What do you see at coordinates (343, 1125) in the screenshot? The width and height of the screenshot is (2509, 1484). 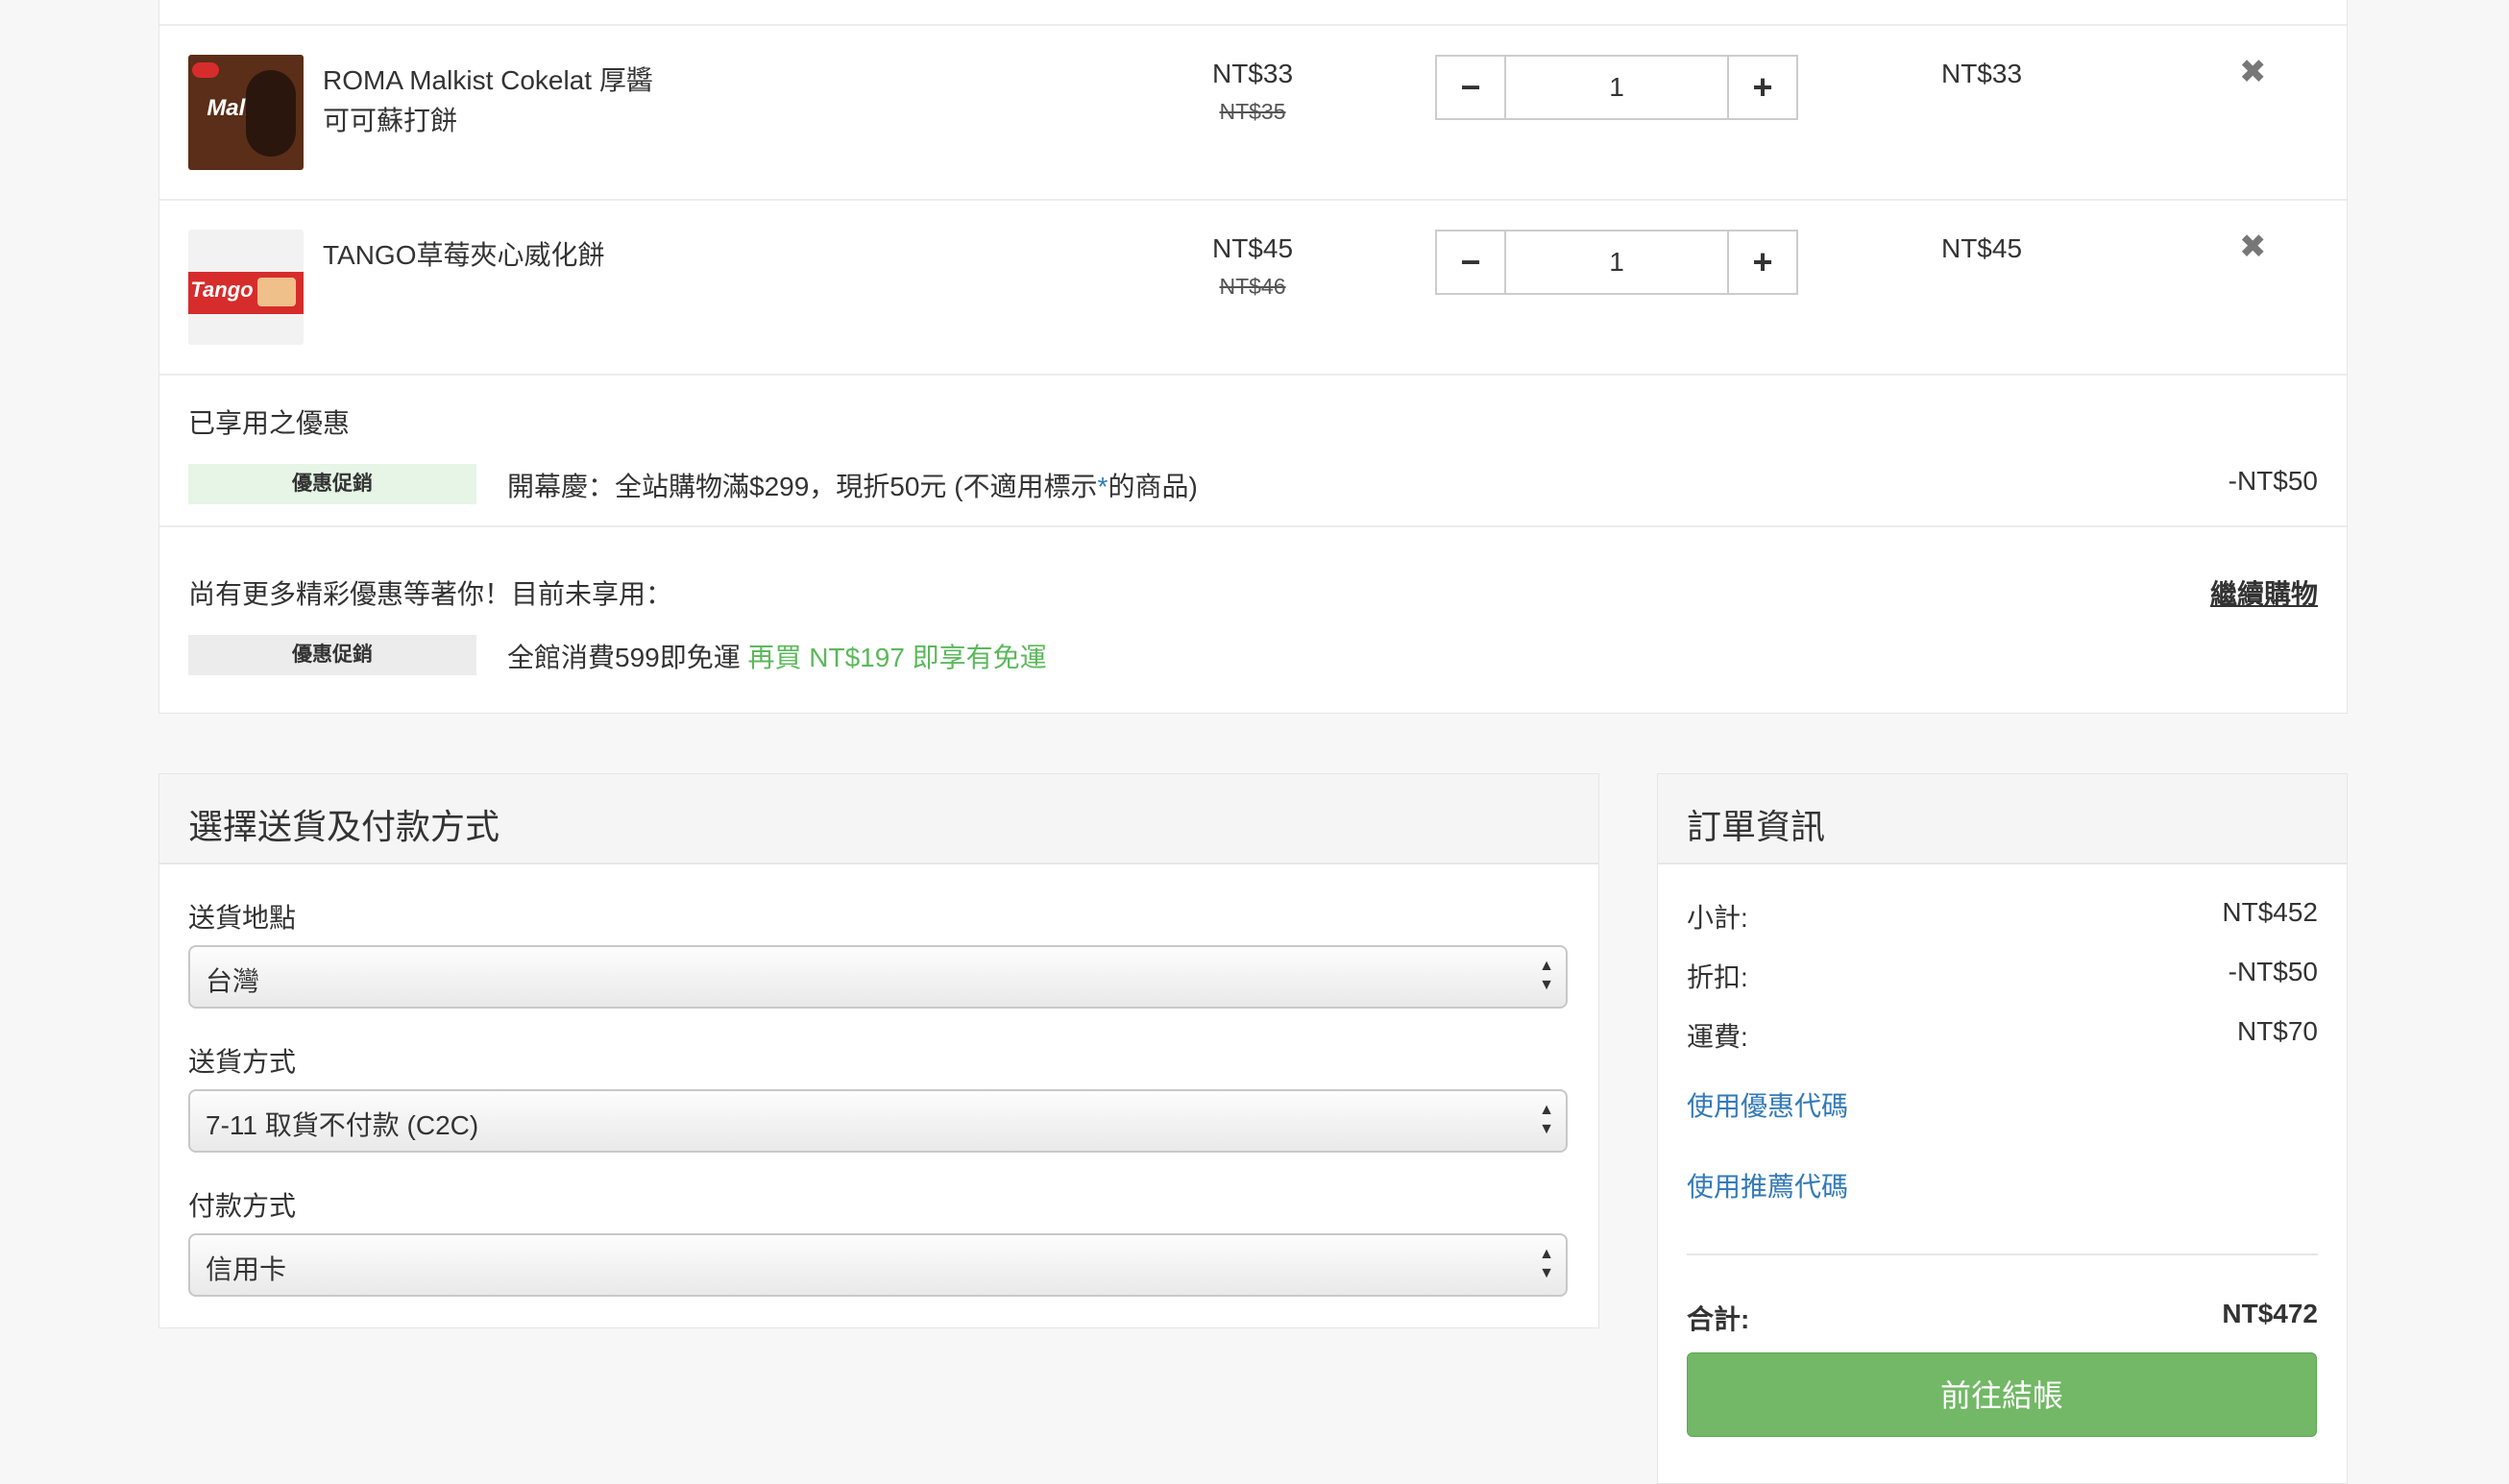 I see `select-value: 7-11 取貨不付款 (C2C)` at bounding box center [343, 1125].